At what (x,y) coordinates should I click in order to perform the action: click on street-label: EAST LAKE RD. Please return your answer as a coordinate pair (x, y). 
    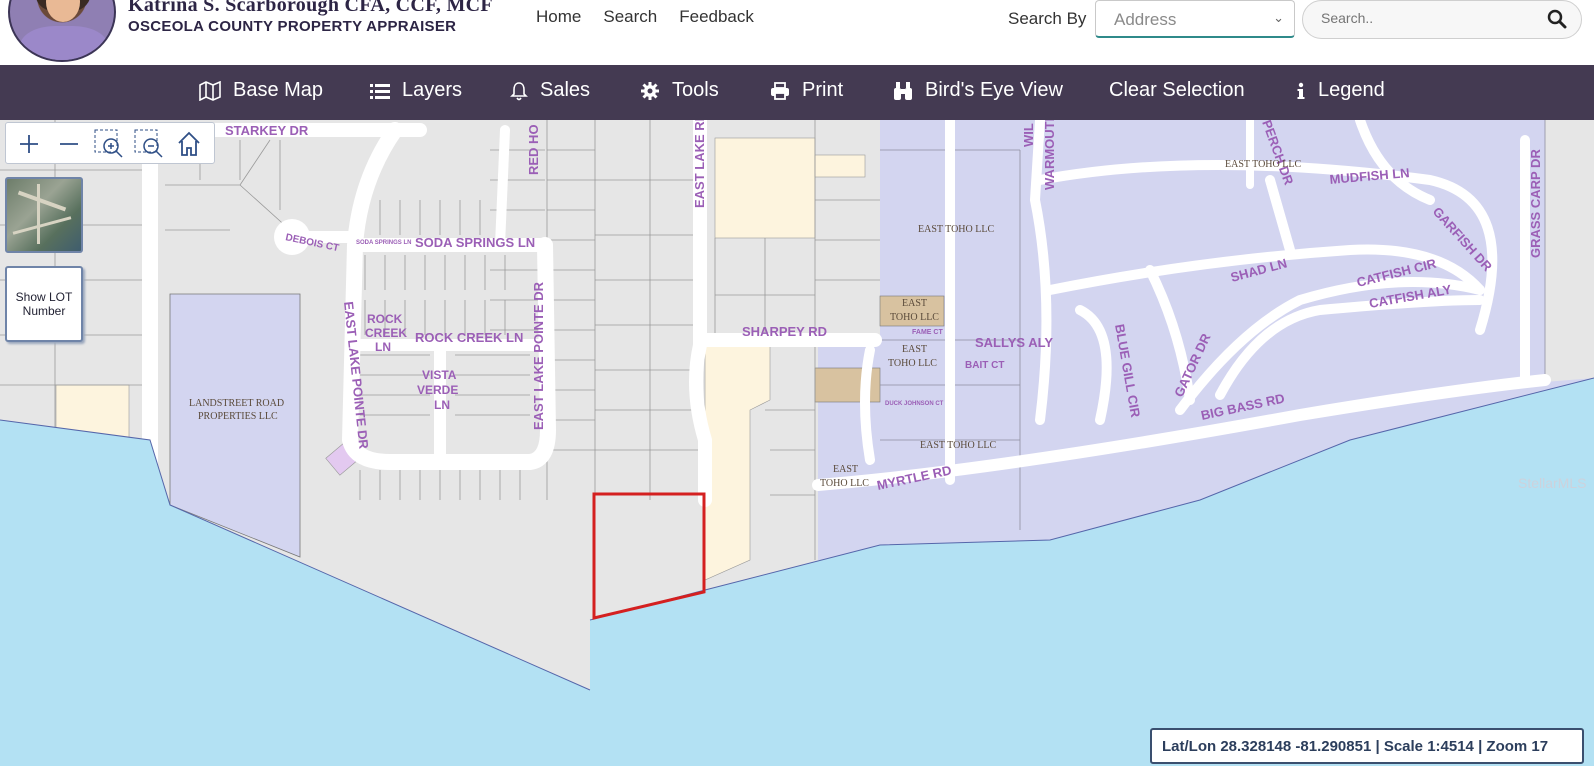
    Looking at the image, I should click on (699, 164).